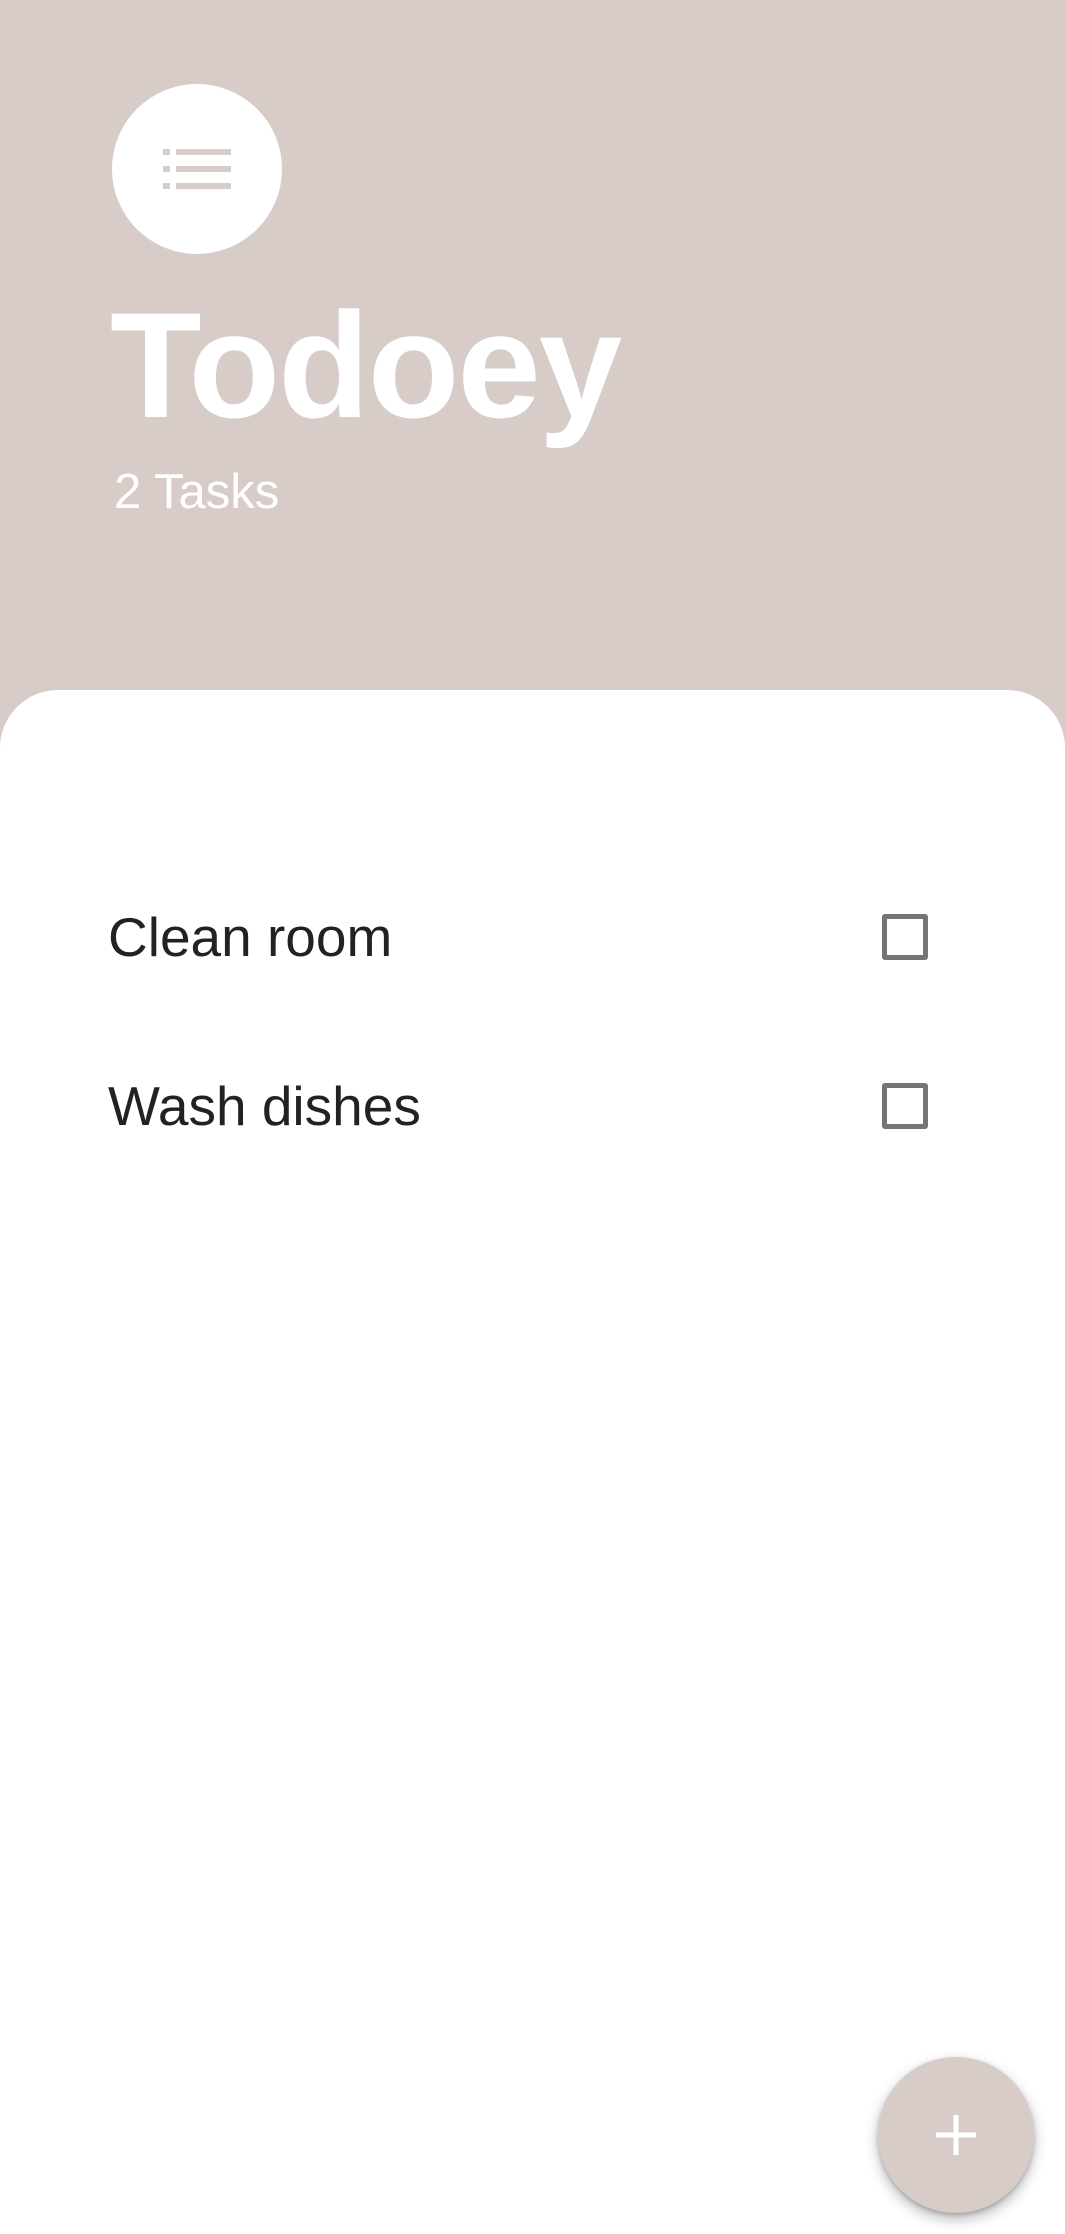 The image size is (1065, 2234). I want to click on plus-icon, so click(956, 2135).